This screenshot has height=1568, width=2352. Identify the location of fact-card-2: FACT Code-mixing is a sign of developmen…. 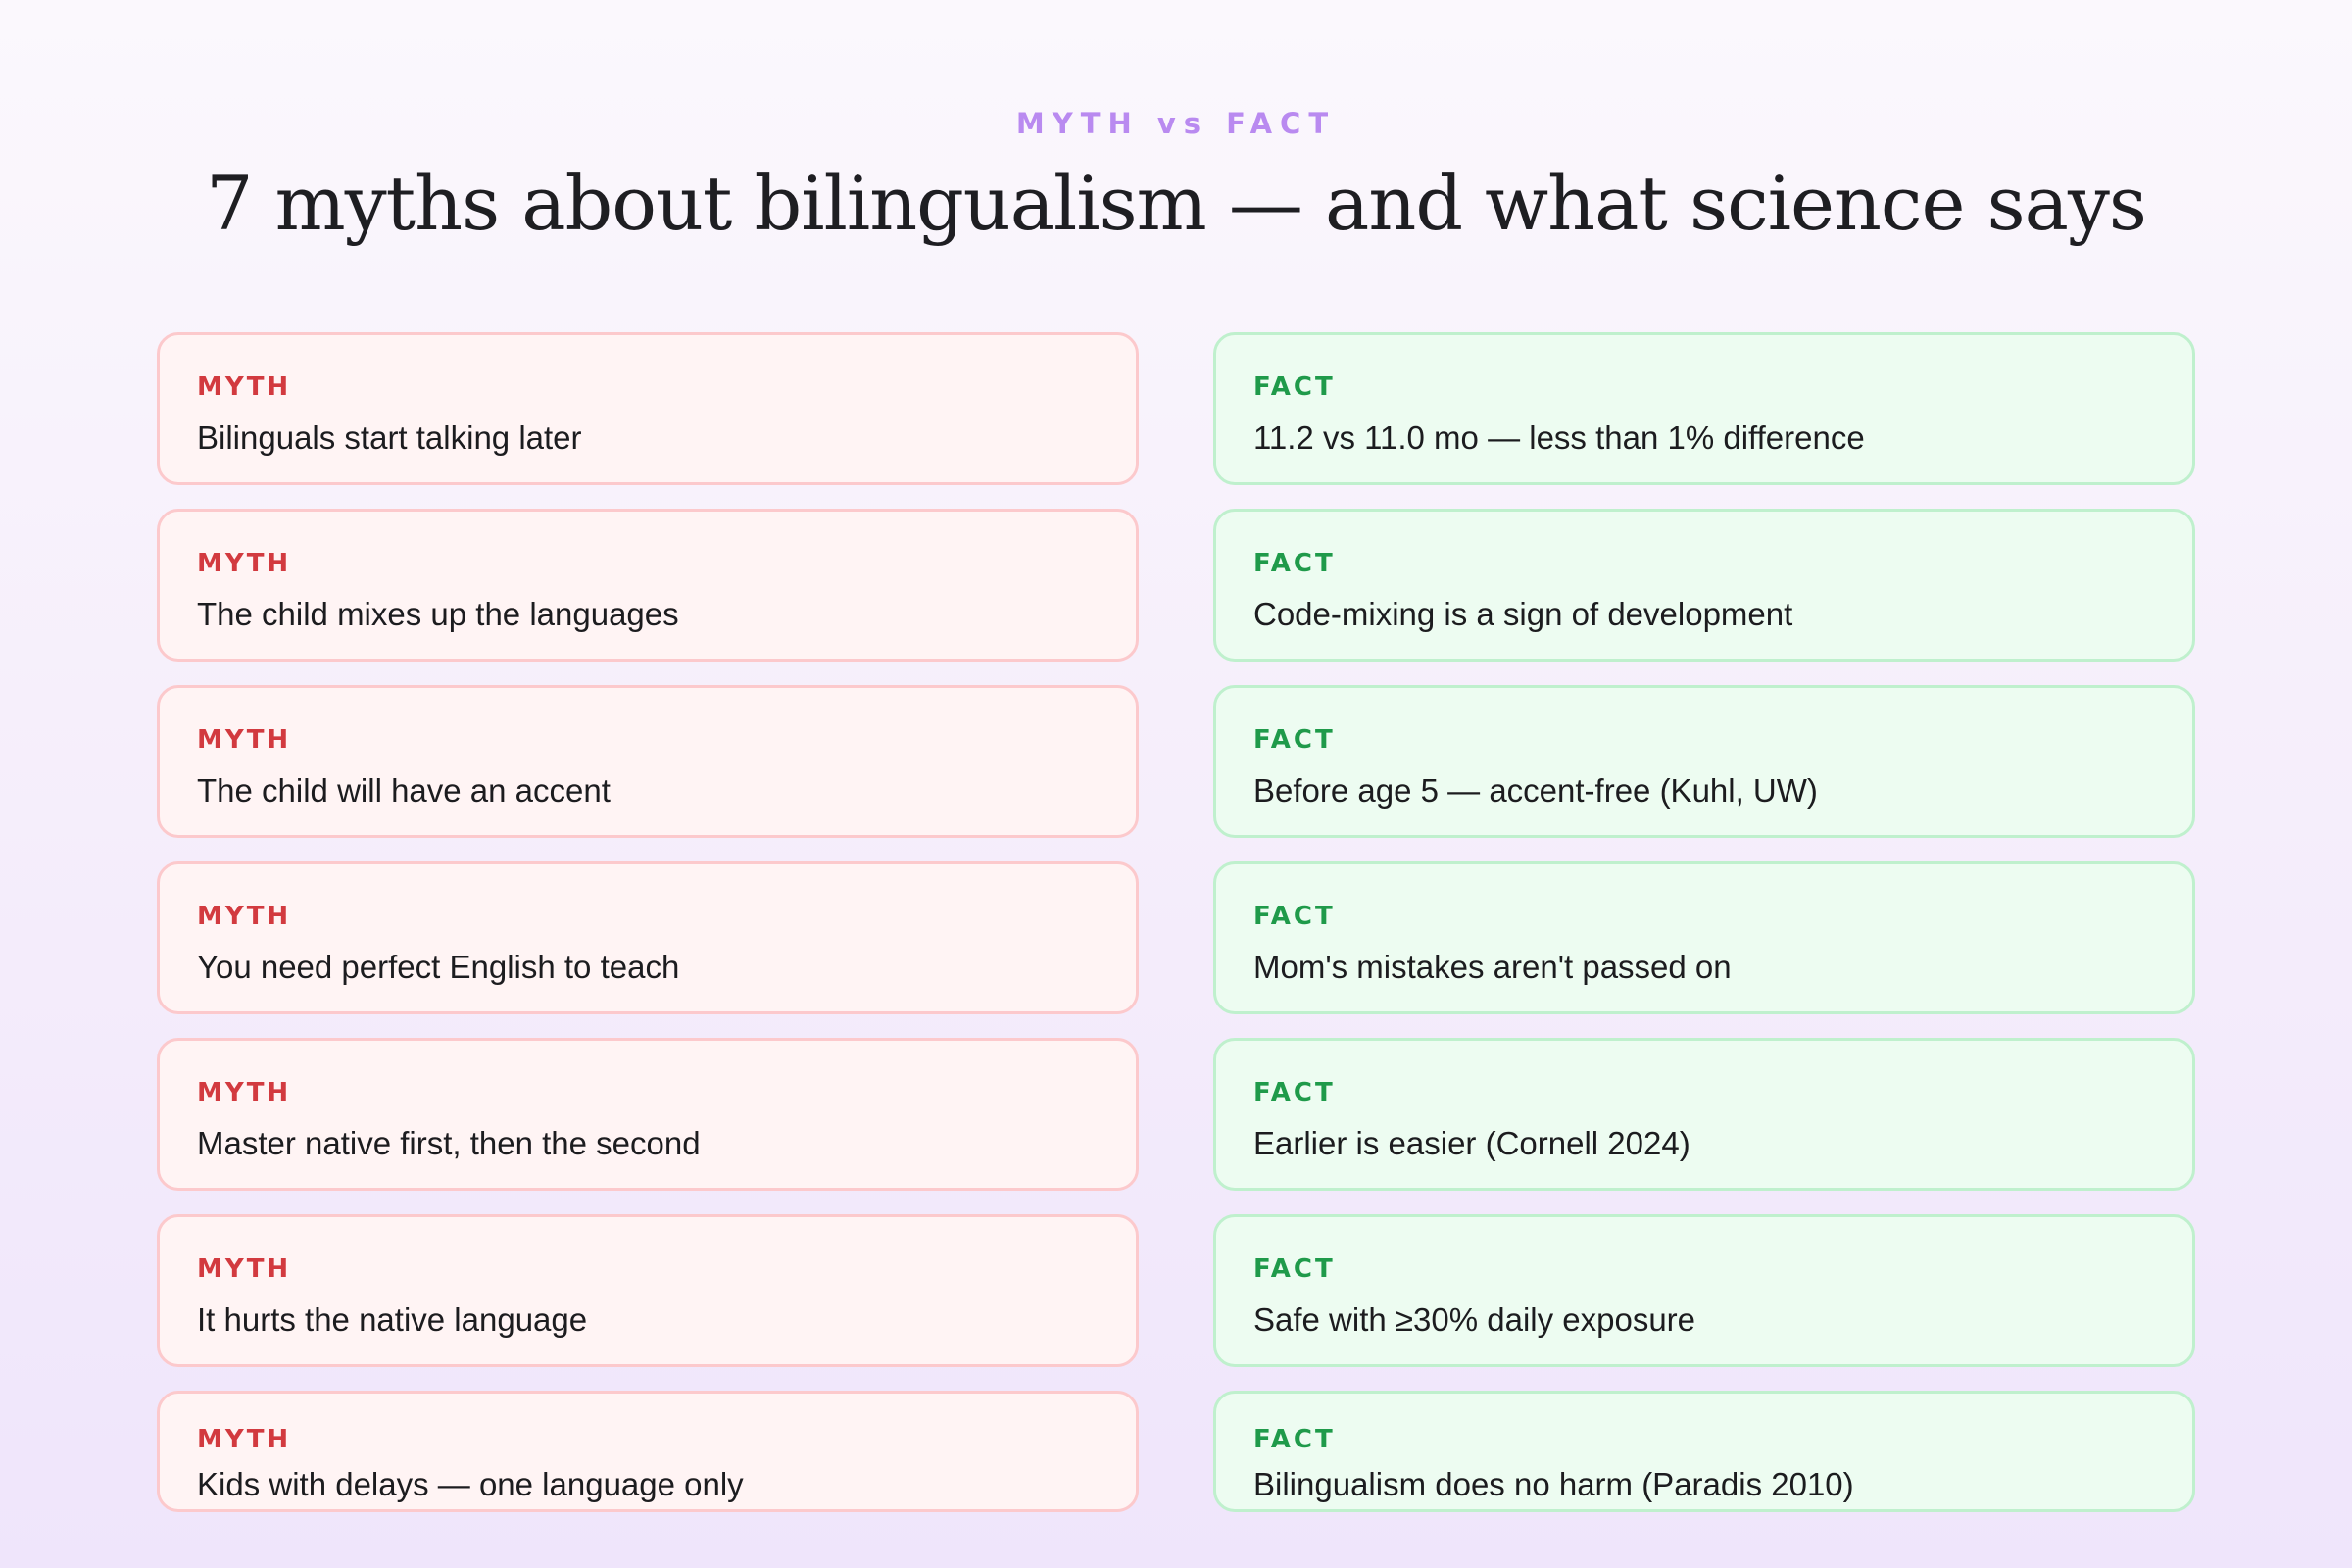
(1704, 585).